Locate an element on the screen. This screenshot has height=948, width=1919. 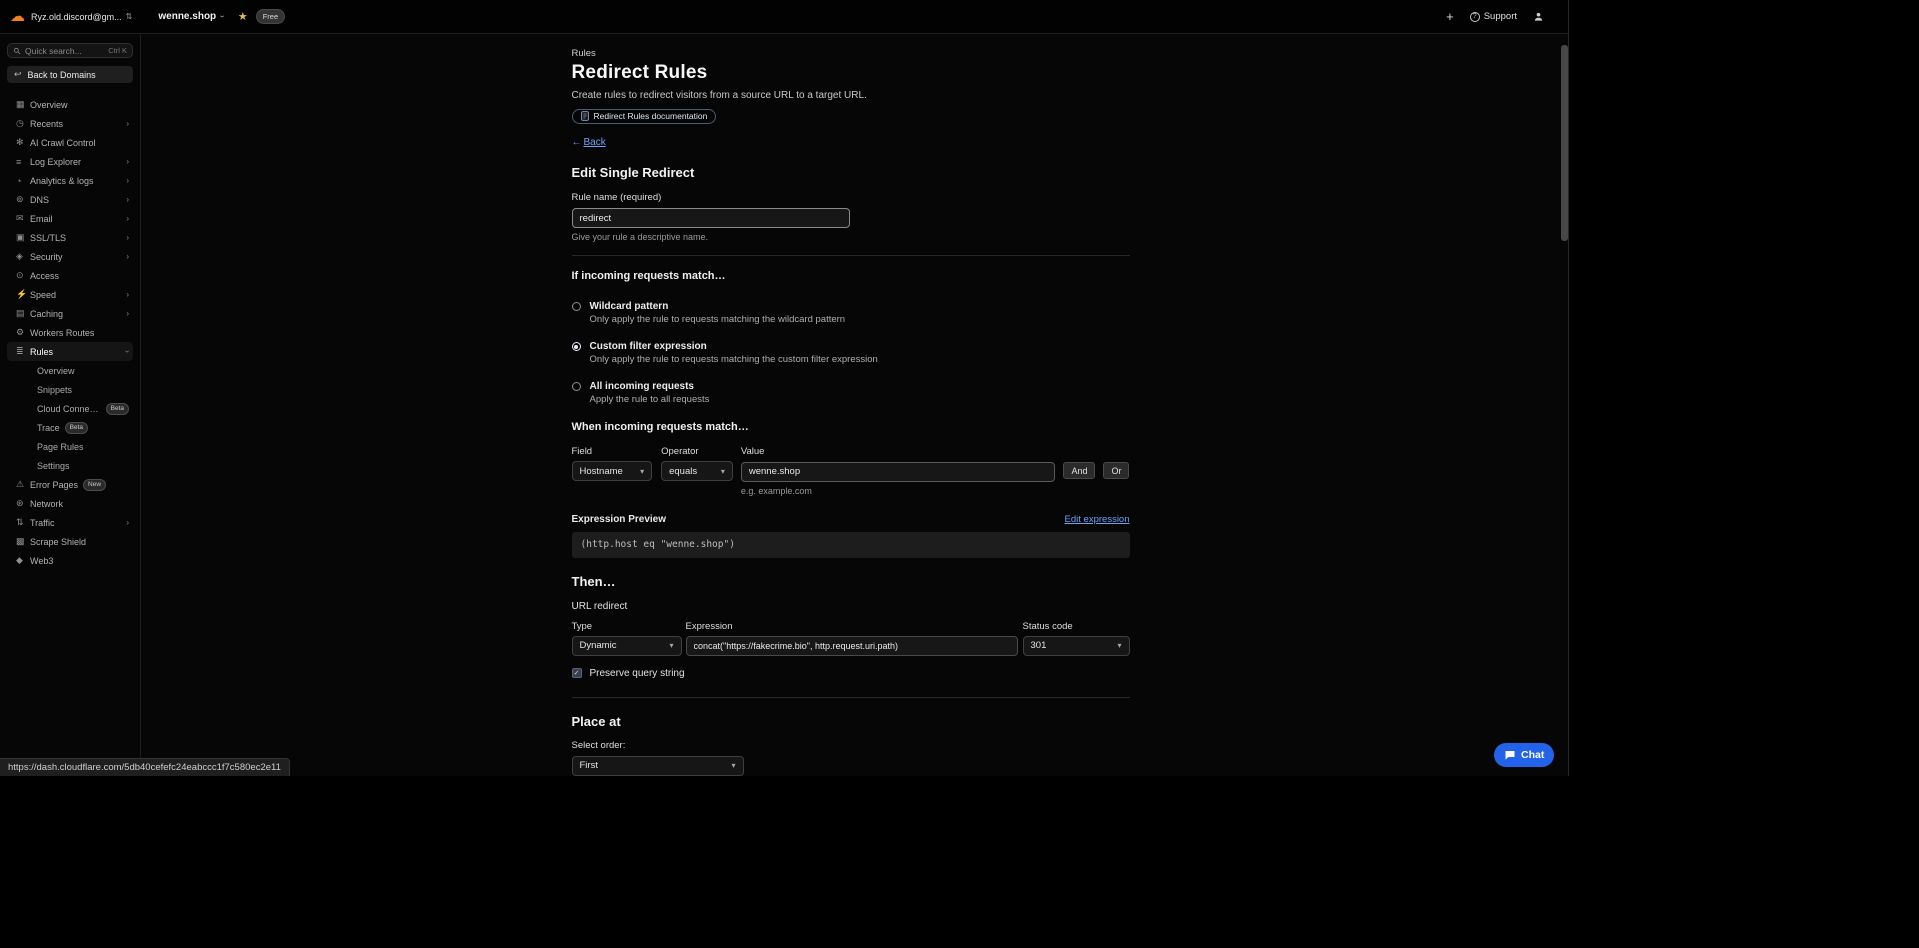
sidebar-item-ssl-tls: ▣ SSL/TLS › is located at coordinates (70, 237).